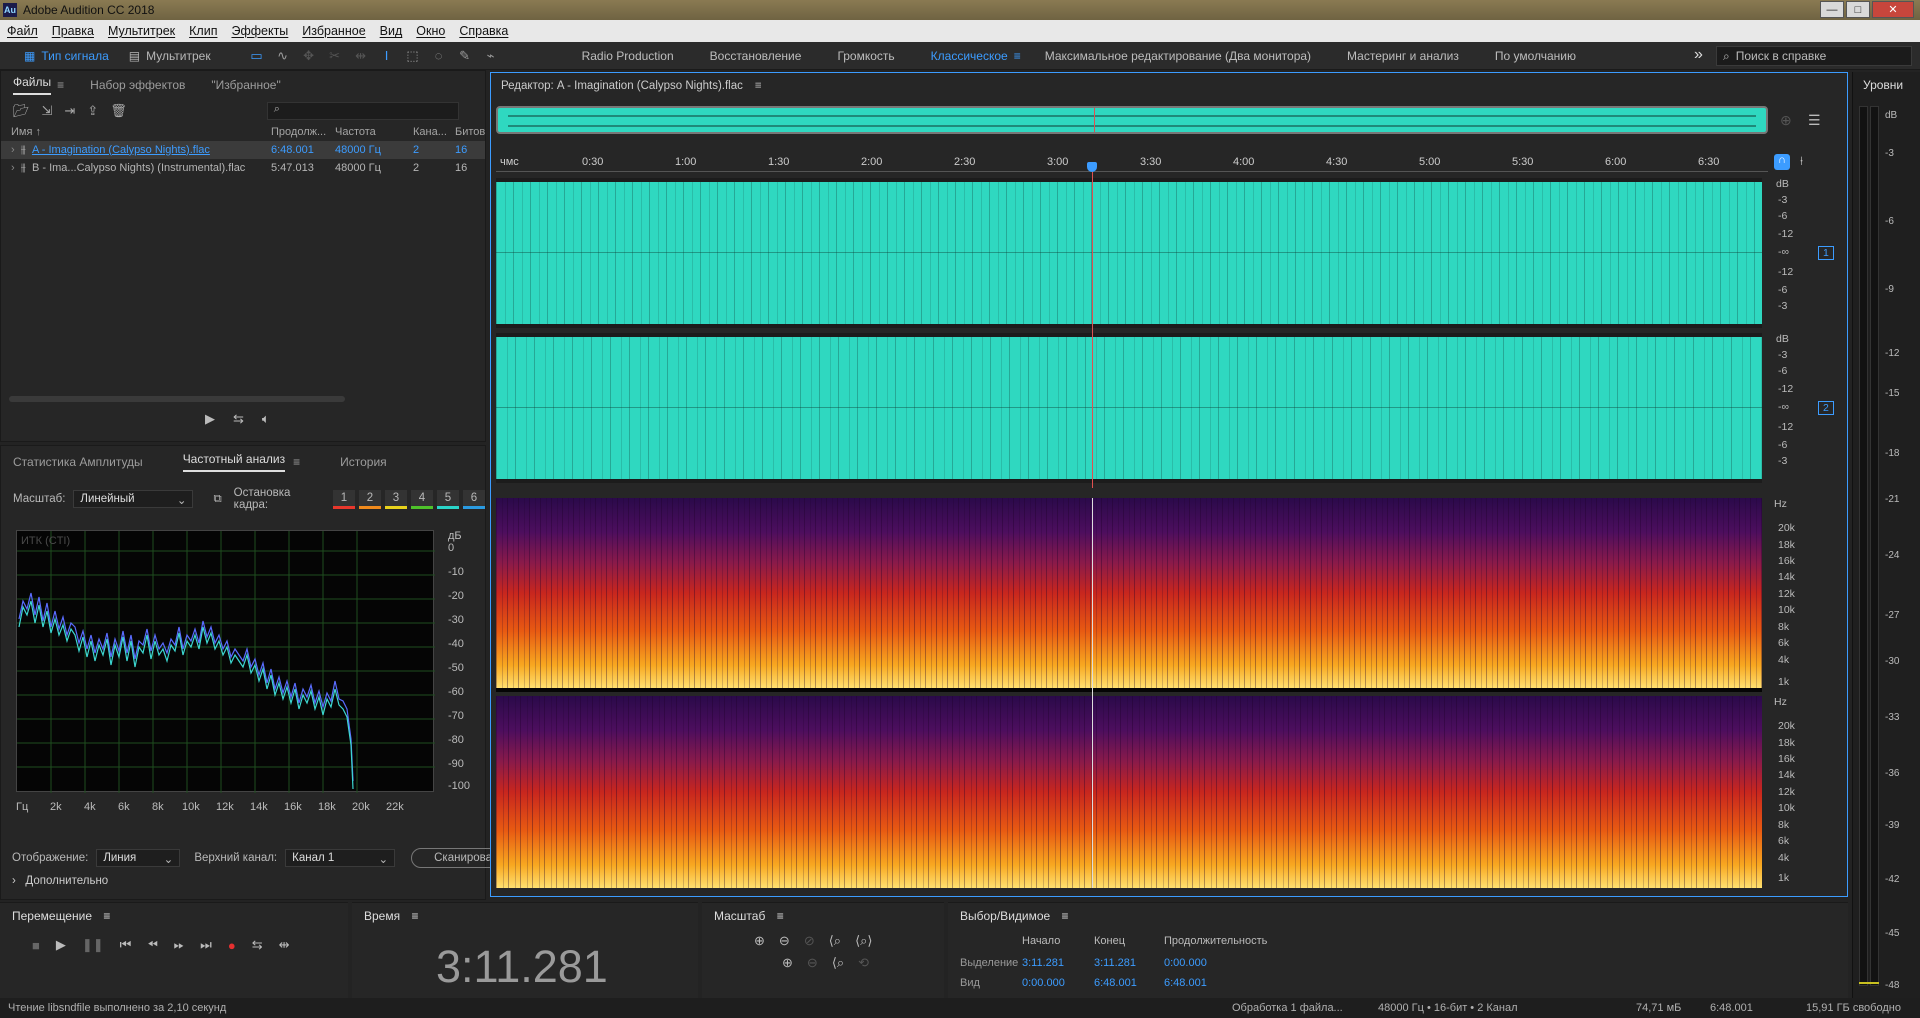 The width and height of the screenshot is (1920, 1018). What do you see at coordinates (374, 132) in the screenshot?
I see `column-rate: Частота` at bounding box center [374, 132].